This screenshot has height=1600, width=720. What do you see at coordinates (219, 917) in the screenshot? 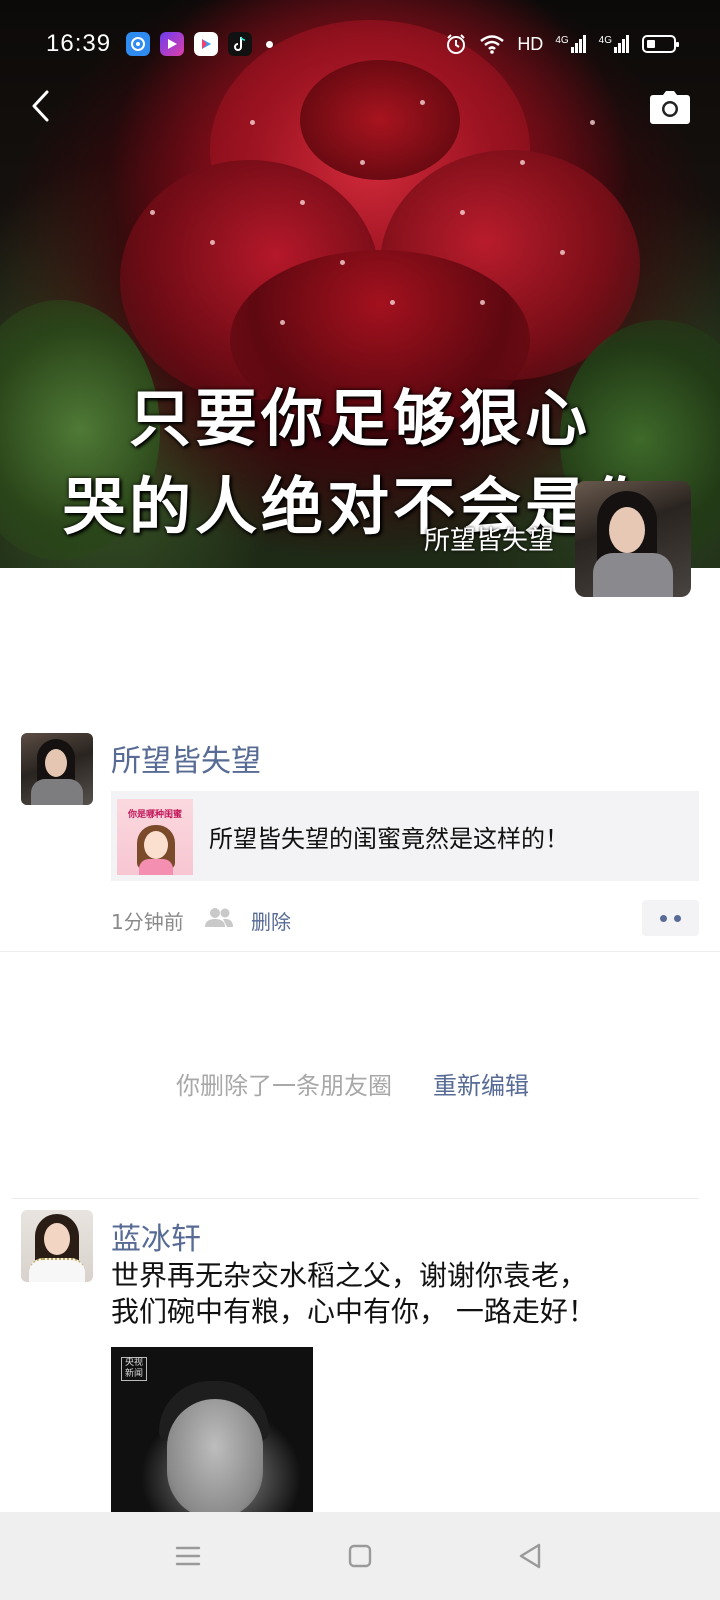
I see `visibility-people-icon` at bounding box center [219, 917].